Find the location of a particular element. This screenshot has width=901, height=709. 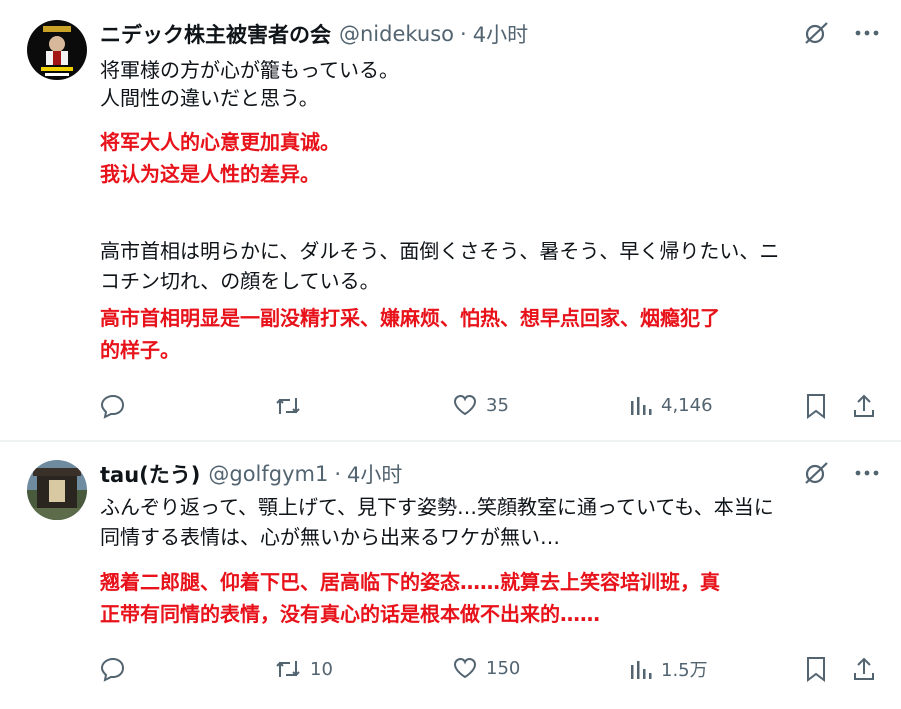

like-count: 35 is located at coordinates (497, 405).